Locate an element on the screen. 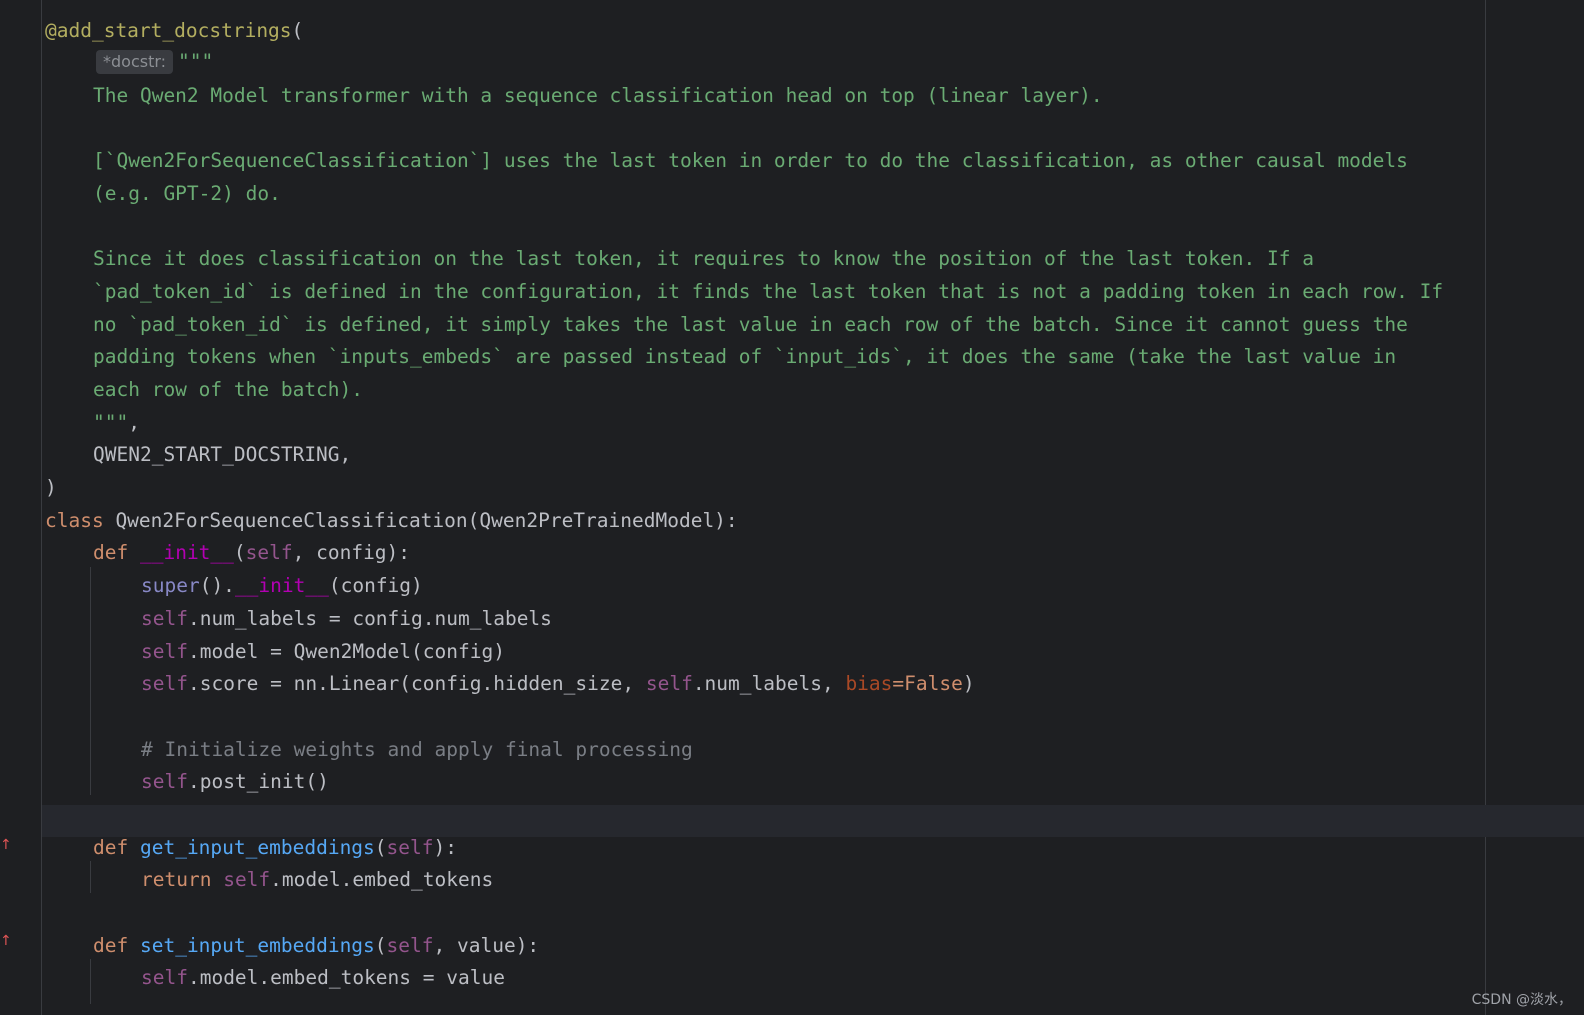  code-line-constant-arg: QWEN2_START_DOCSTRING, is located at coordinates (222, 454).